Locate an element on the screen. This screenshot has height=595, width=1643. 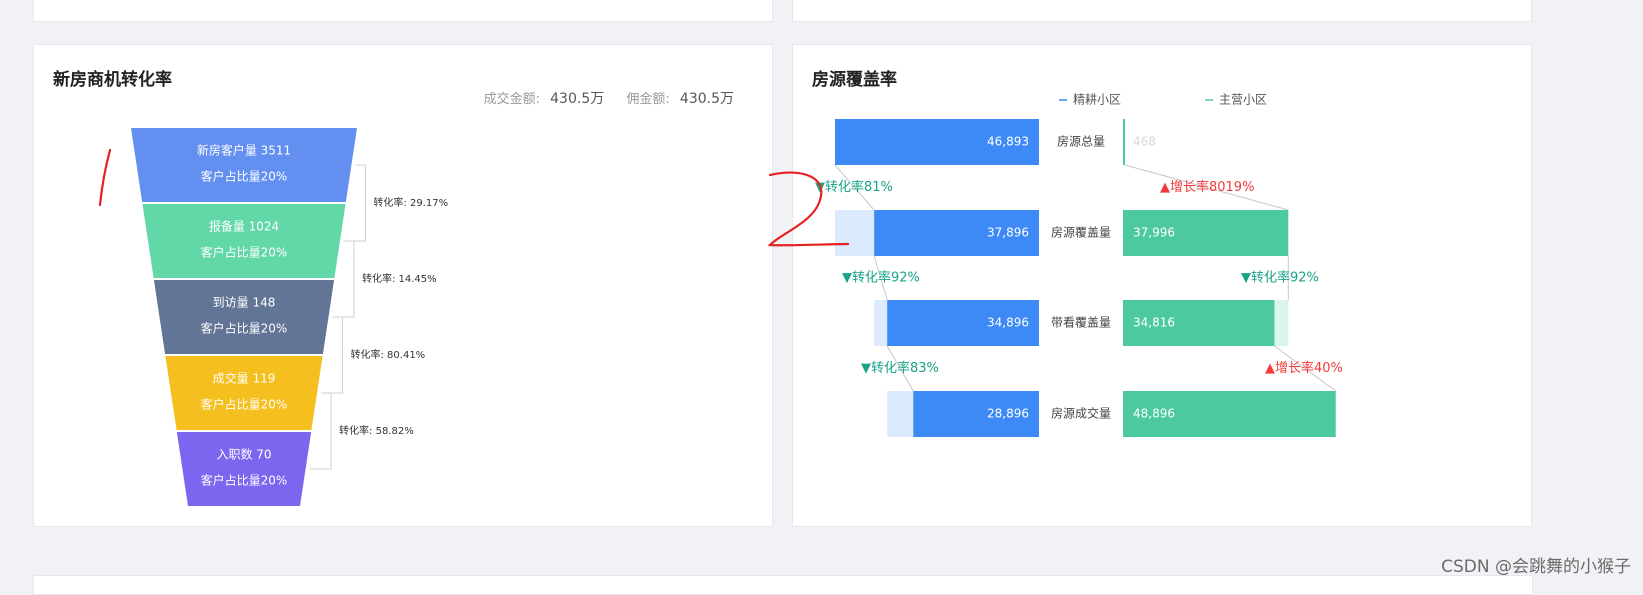
top-left-card is located at coordinates (403, 11).